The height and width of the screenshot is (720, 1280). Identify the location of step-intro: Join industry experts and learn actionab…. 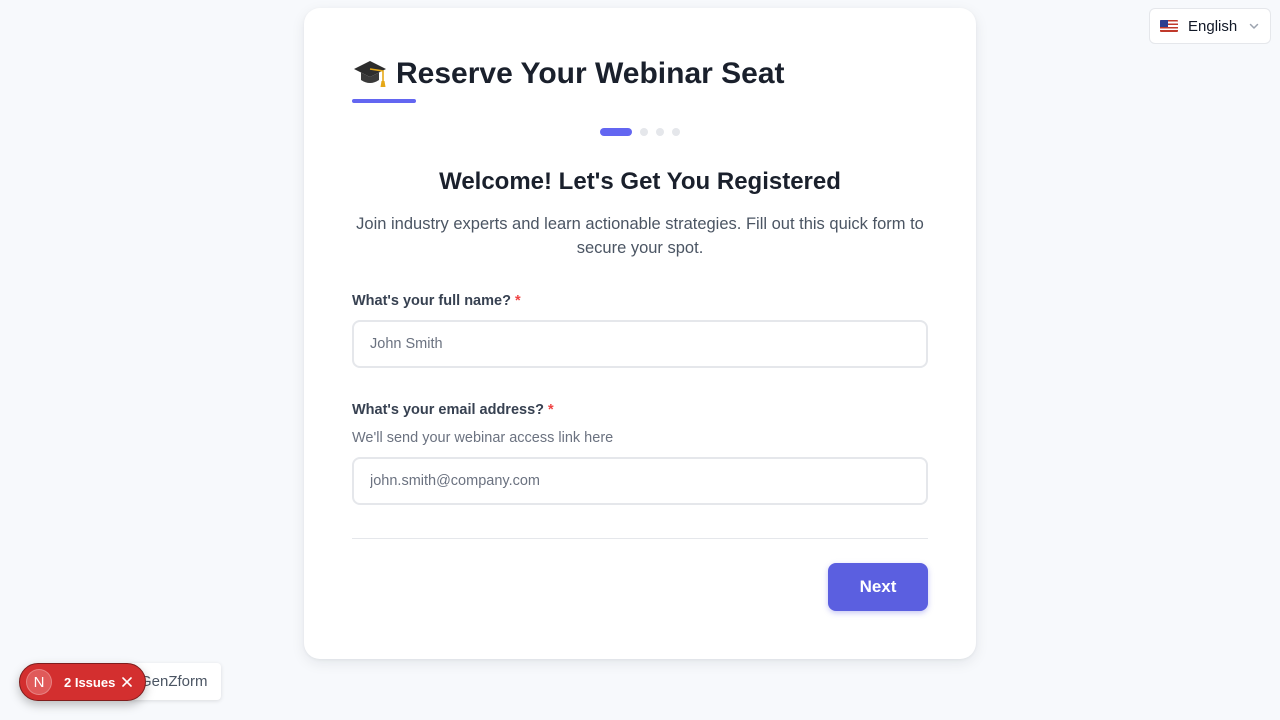
(640, 236).